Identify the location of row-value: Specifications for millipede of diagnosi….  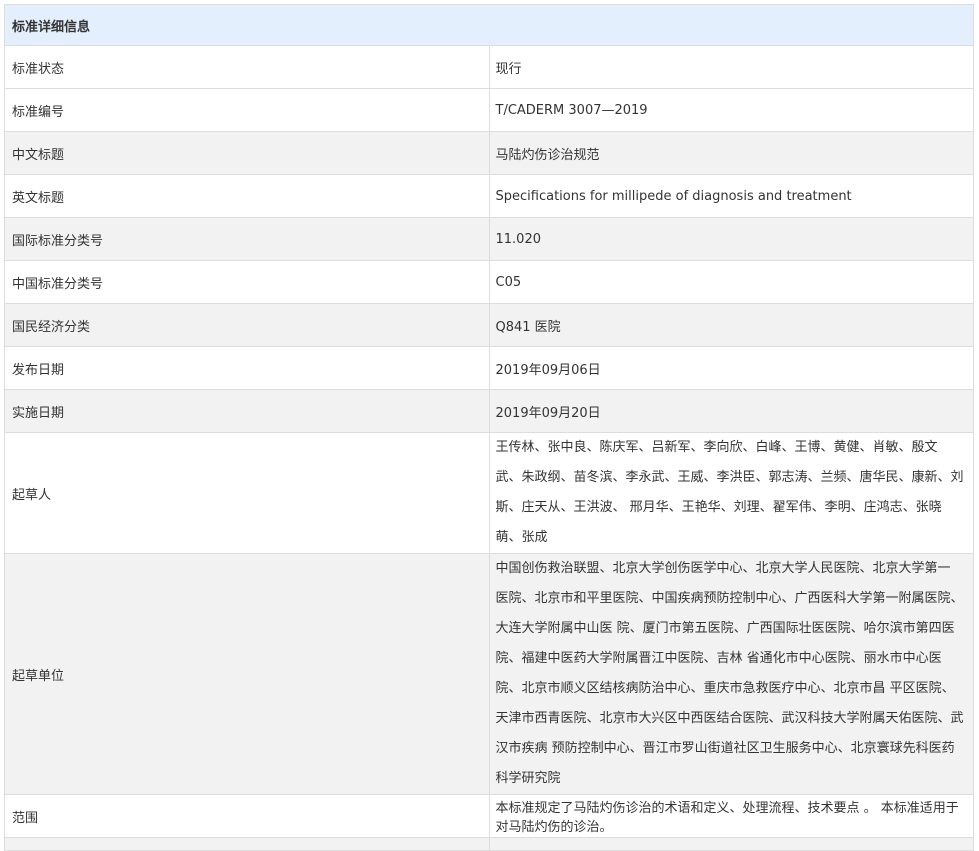
(731, 196).